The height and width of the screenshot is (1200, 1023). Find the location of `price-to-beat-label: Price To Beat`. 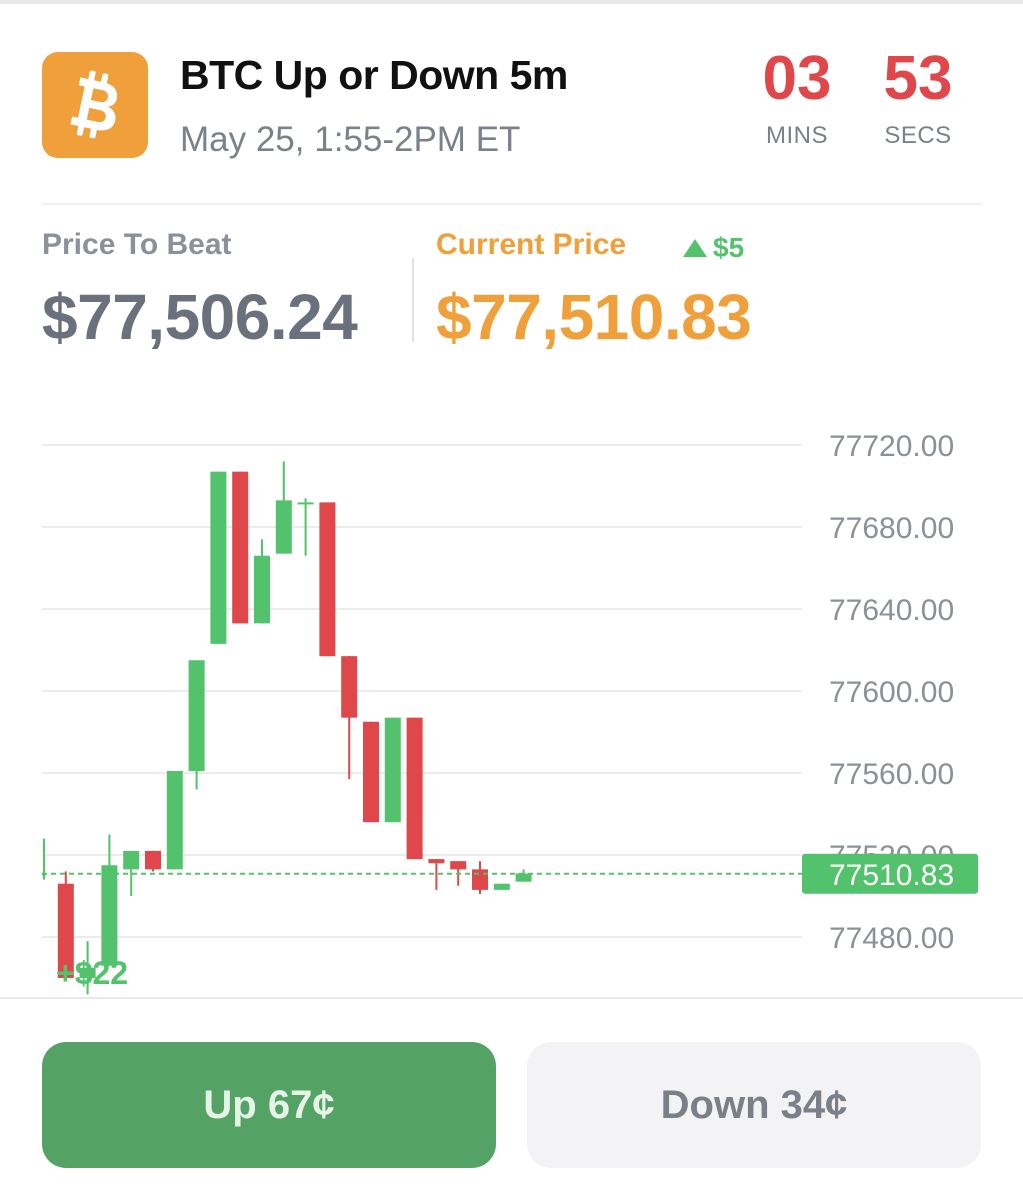

price-to-beat-label: Price To Beat is located at coordinates (137, 244).